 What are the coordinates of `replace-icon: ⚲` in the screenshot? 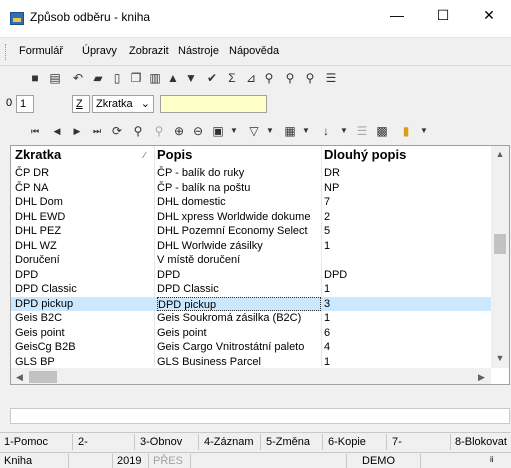 It's located at (310, 78).